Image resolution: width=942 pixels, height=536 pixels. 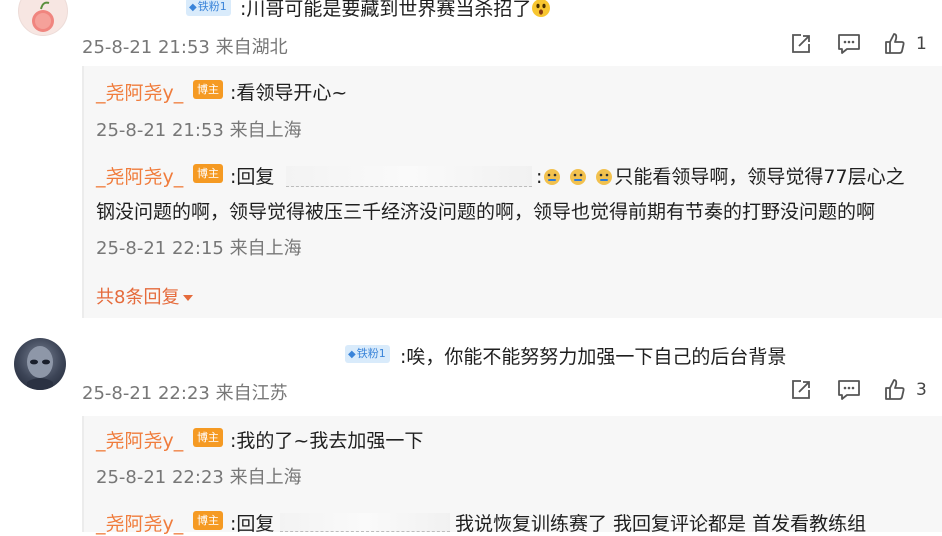 What do you see at coordinates (138, 297) in the screenshot?
I see `more-replies-label: 共8条回复` at bounding box center [138, 297].